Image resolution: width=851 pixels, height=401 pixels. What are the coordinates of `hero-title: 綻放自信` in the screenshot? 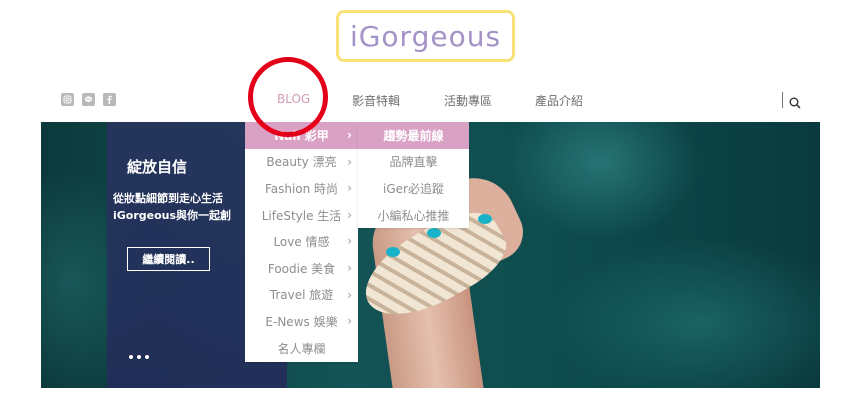 It's located at (157, 167).